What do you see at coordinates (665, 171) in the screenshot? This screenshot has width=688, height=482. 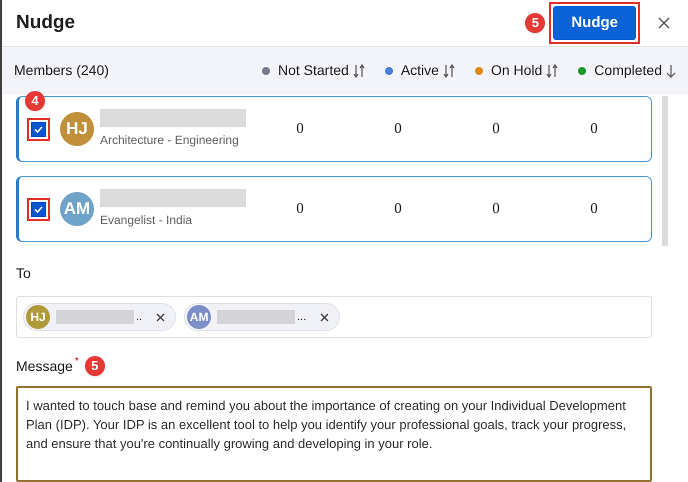 I see `scrollbar` at bounding box center [665, 171].